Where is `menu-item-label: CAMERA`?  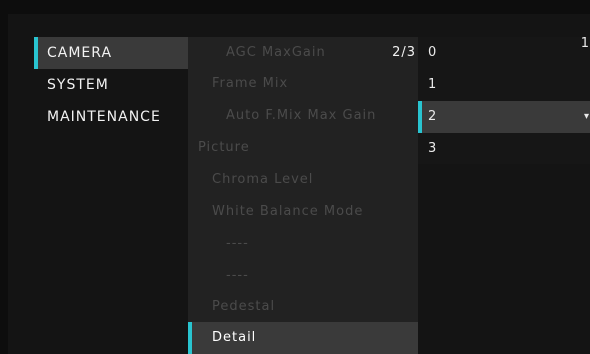 menu-item-label: CAMERA is located at coordinates (80, 53).